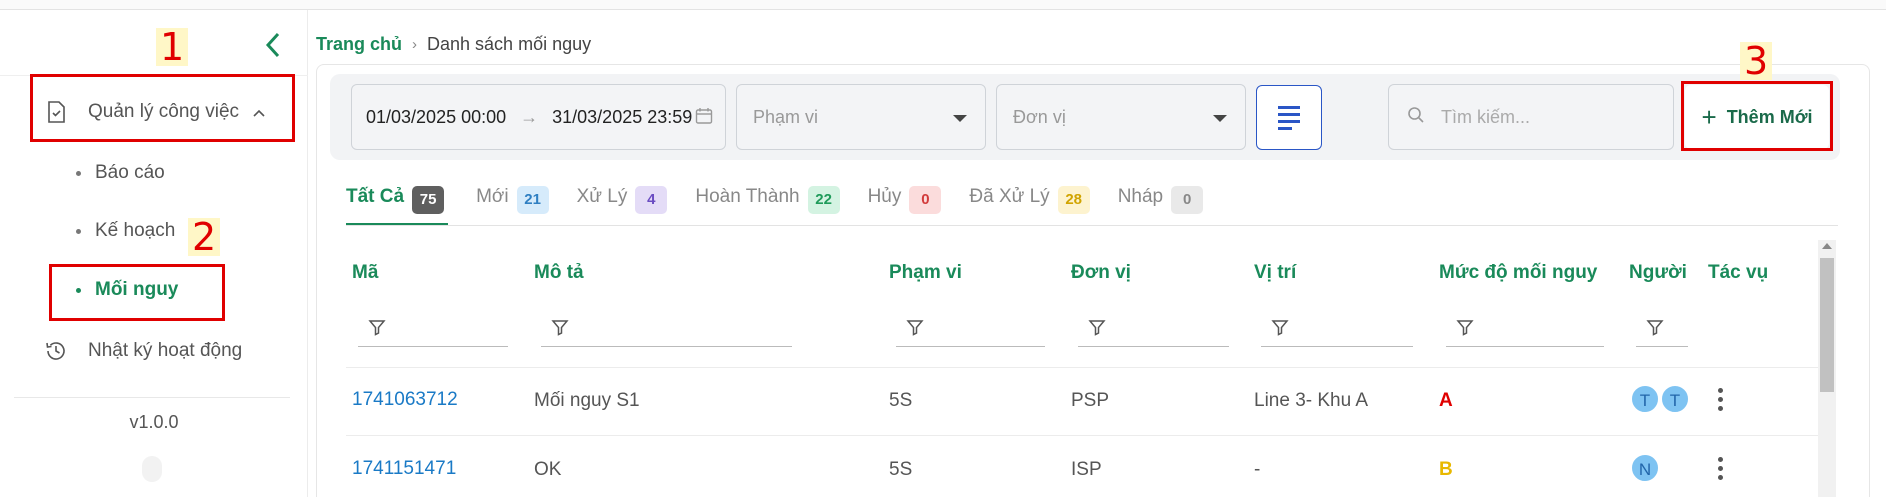 This screenshot has width=1886, height=497. Describe the element at coordinates (405, 400) in the screenshot. I see `row-code-link: 1741063712` at that location.